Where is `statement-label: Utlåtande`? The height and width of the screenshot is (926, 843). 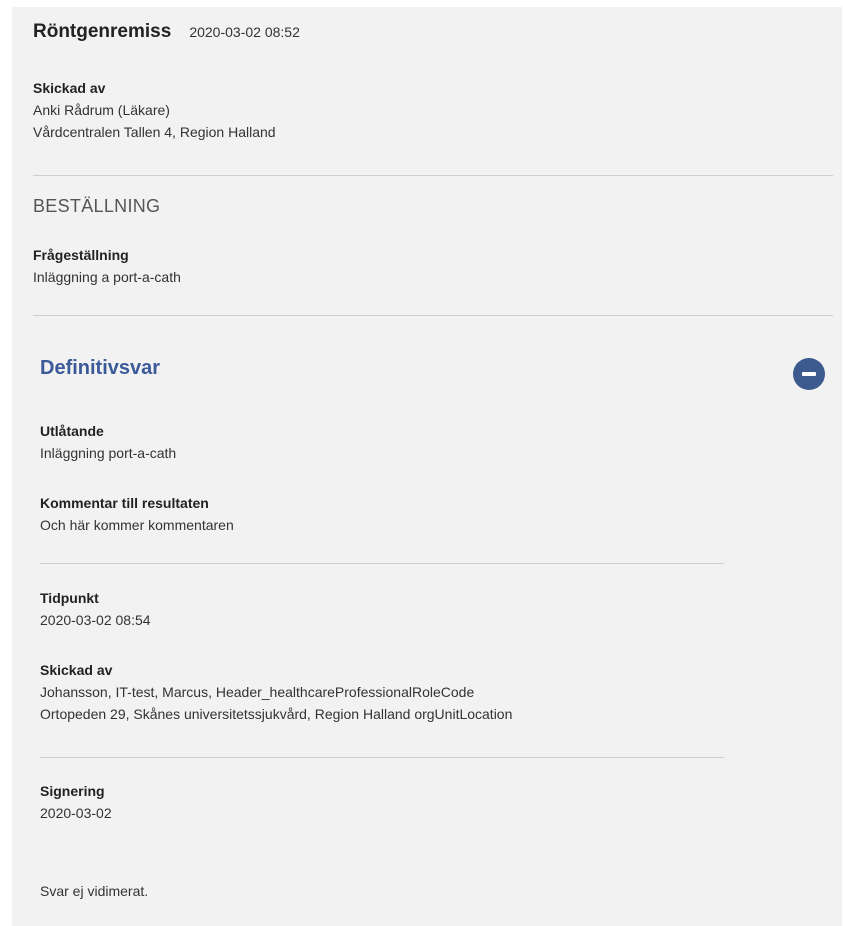 statement-label: Utlåtande is located at coordinates (72, 431).